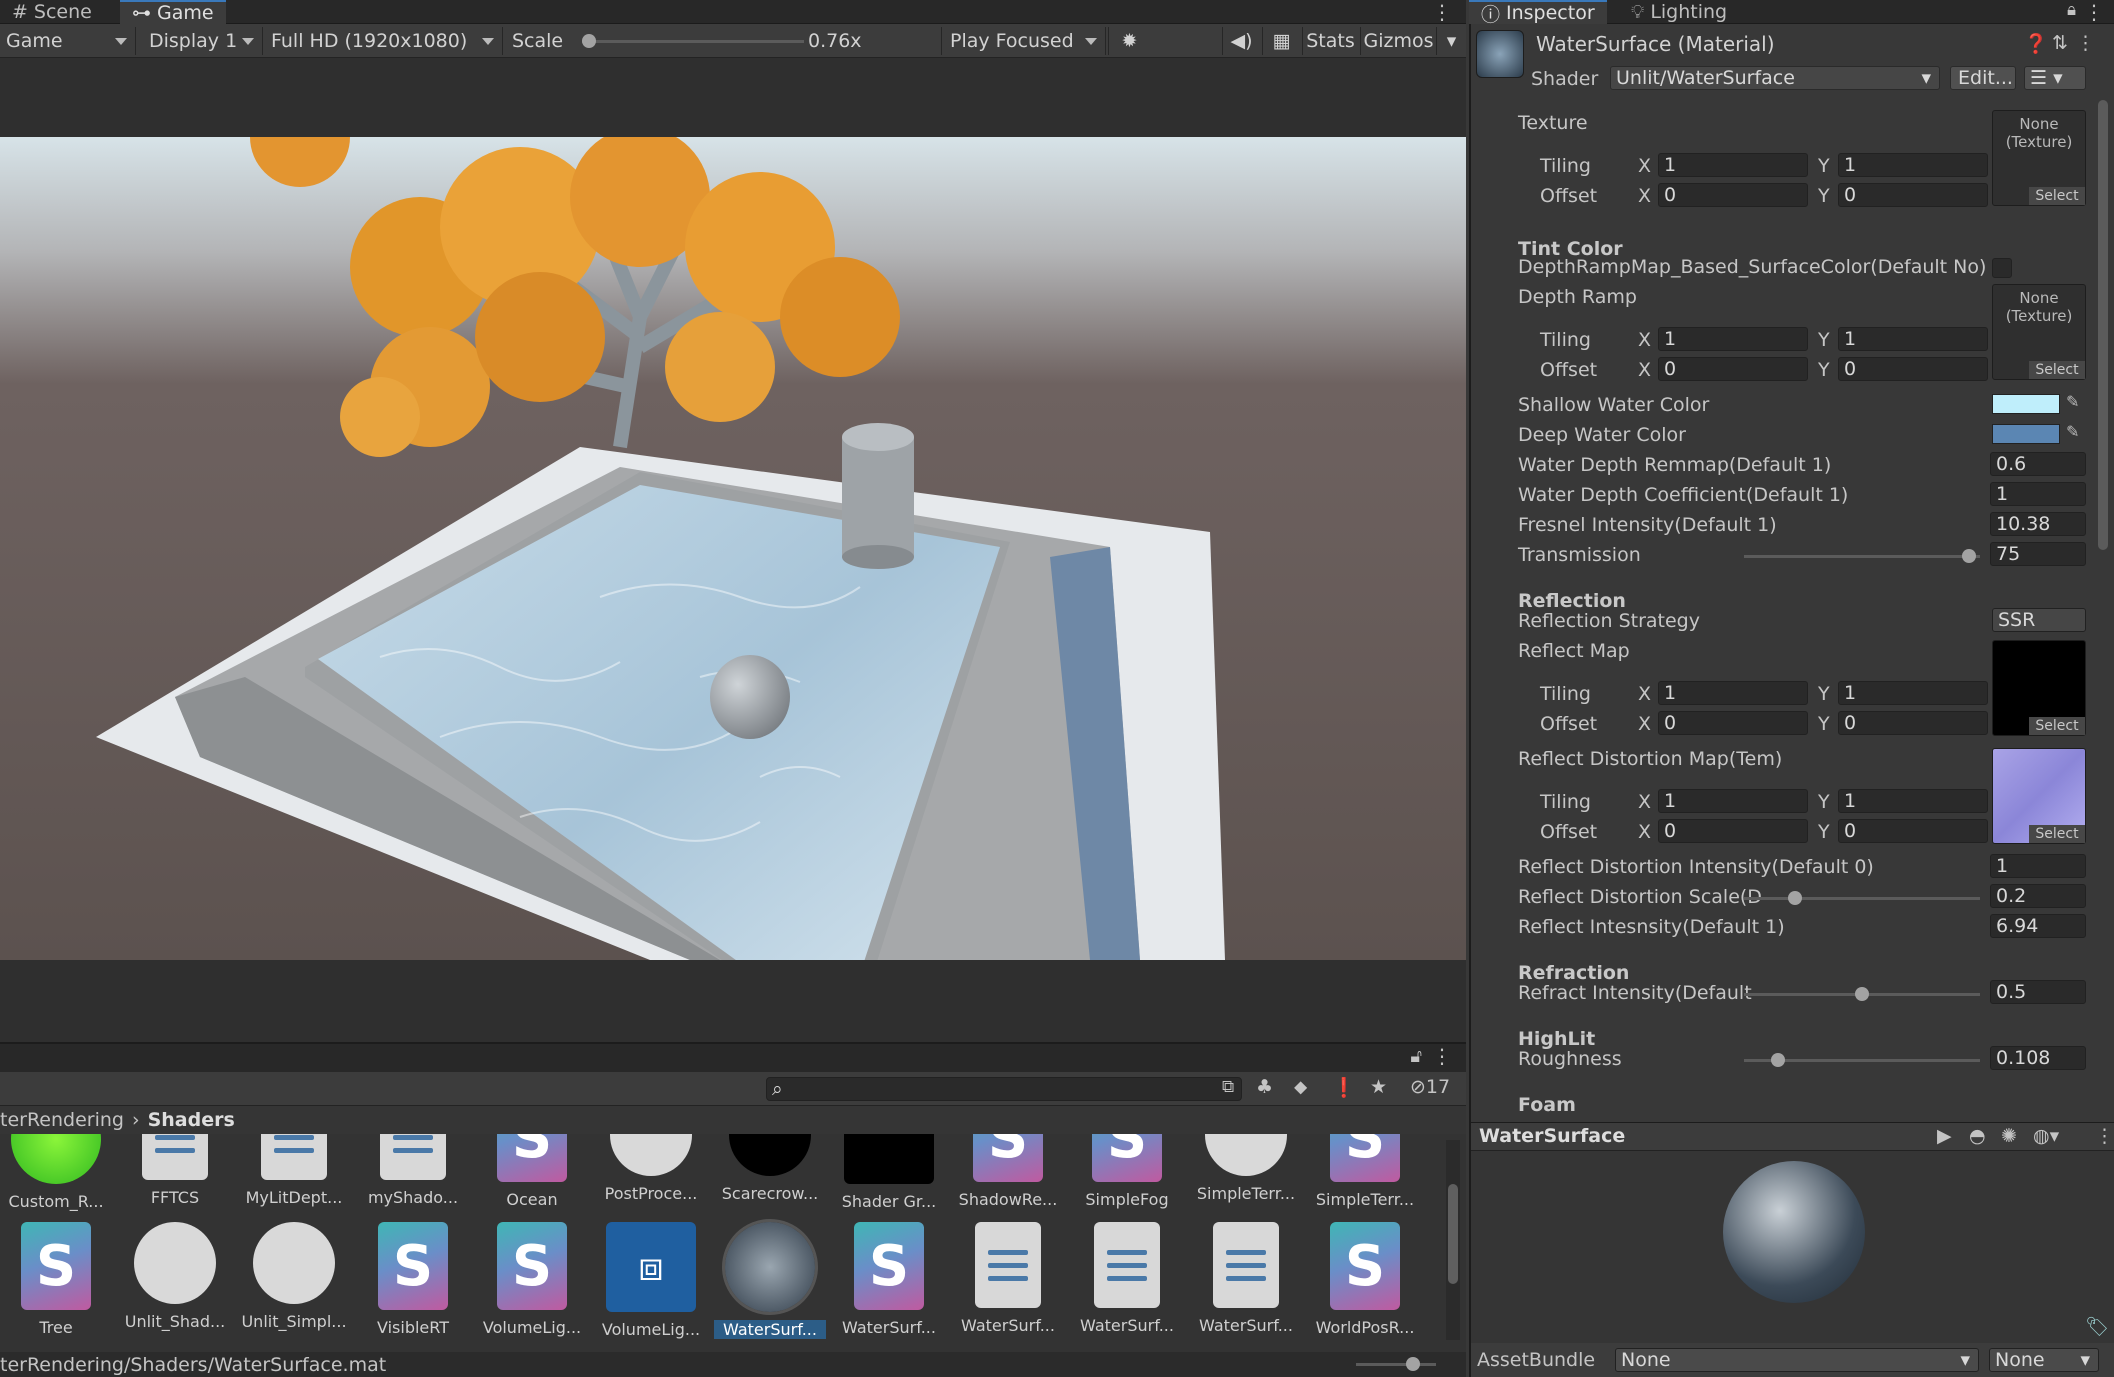  What do you see at coordinates (2097, 1326) in the screenshot?
I see `tag-icon: 🏷︎` at bounding box center [2097, 1326].